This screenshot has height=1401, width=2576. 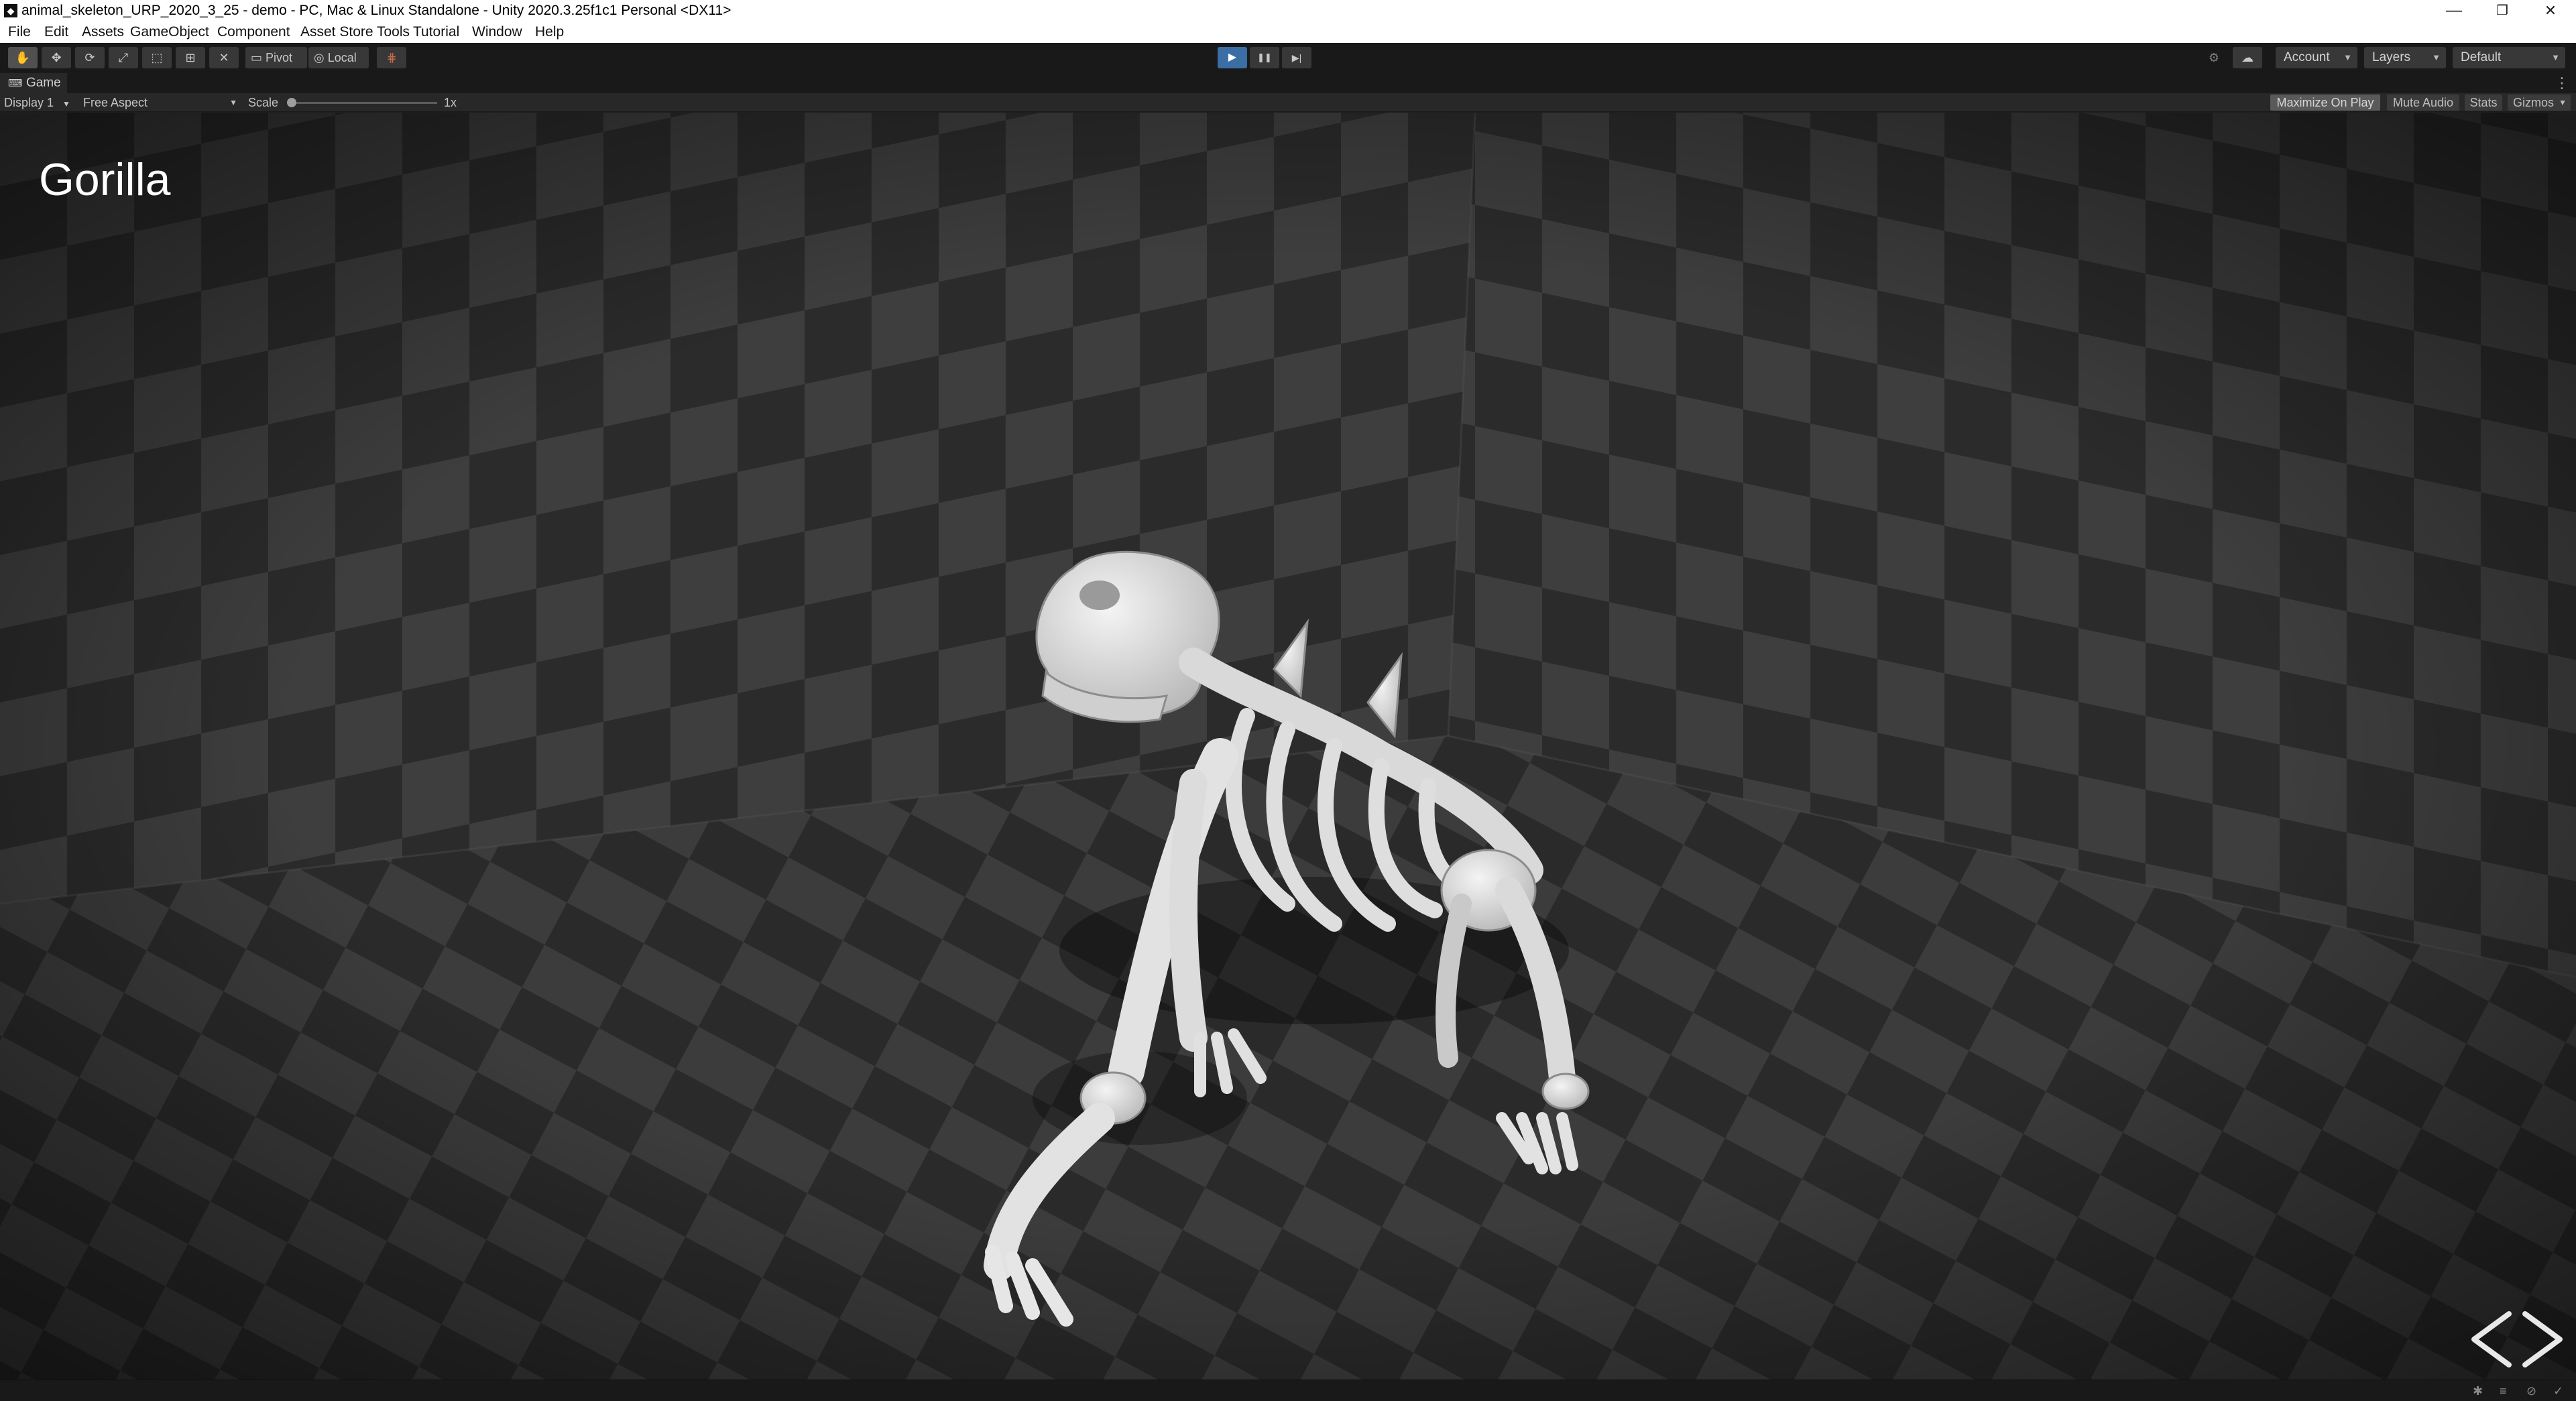 What do you see at coordinates (342, 58) in the screenshot?
I see `local-label: Local` at bounding box center [342, 58].